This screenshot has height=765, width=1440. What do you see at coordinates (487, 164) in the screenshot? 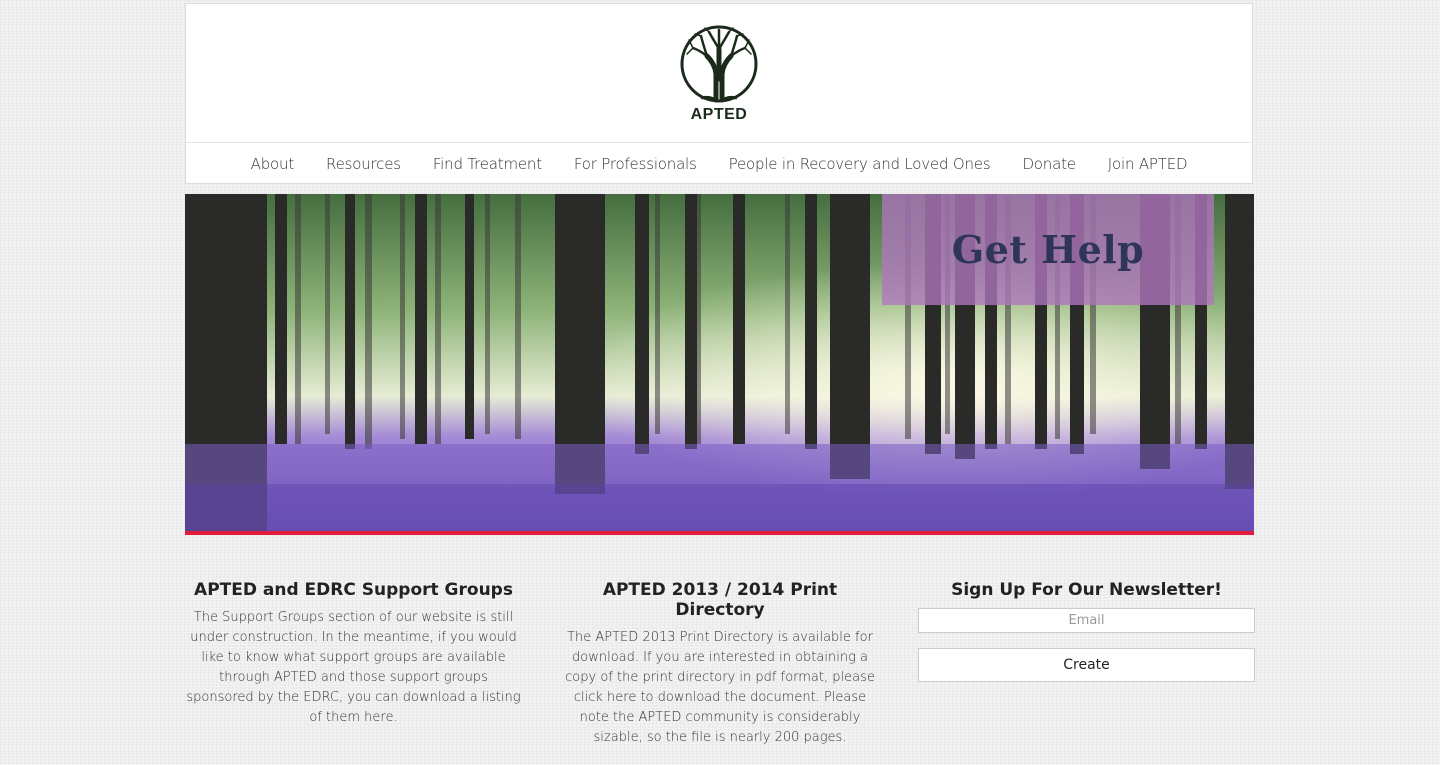
I see `nav-item-find-treatment: Find Treatment` at bounding box center [487, 164].